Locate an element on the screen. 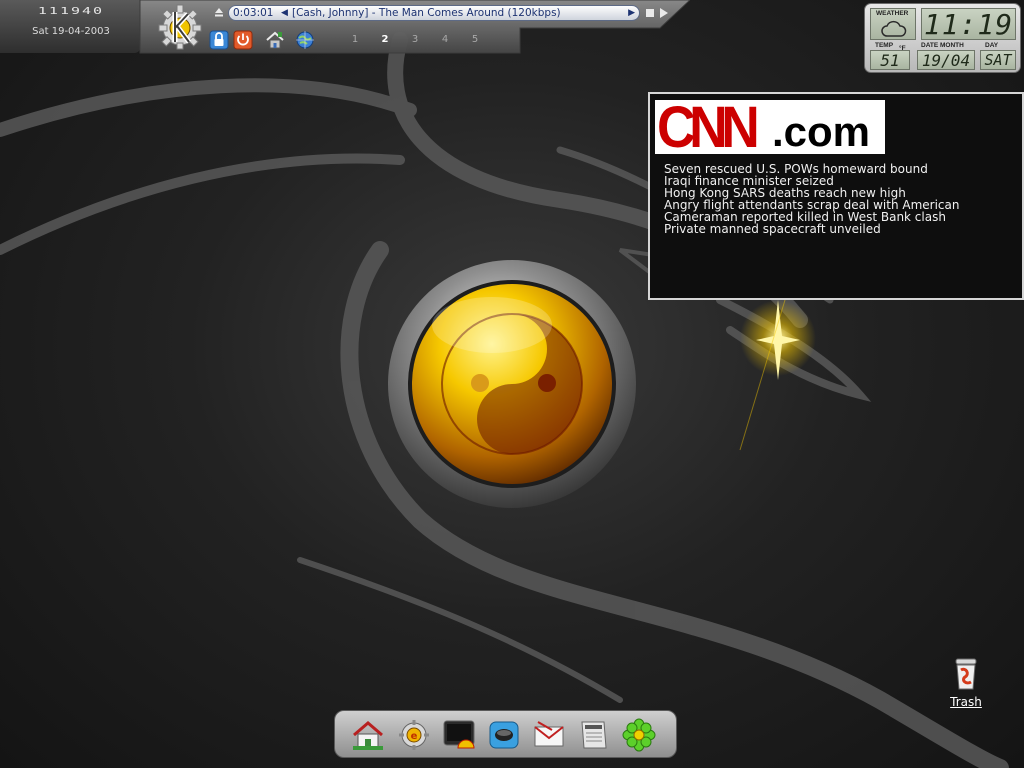  mail-icon is located at coordinates (549, 735).